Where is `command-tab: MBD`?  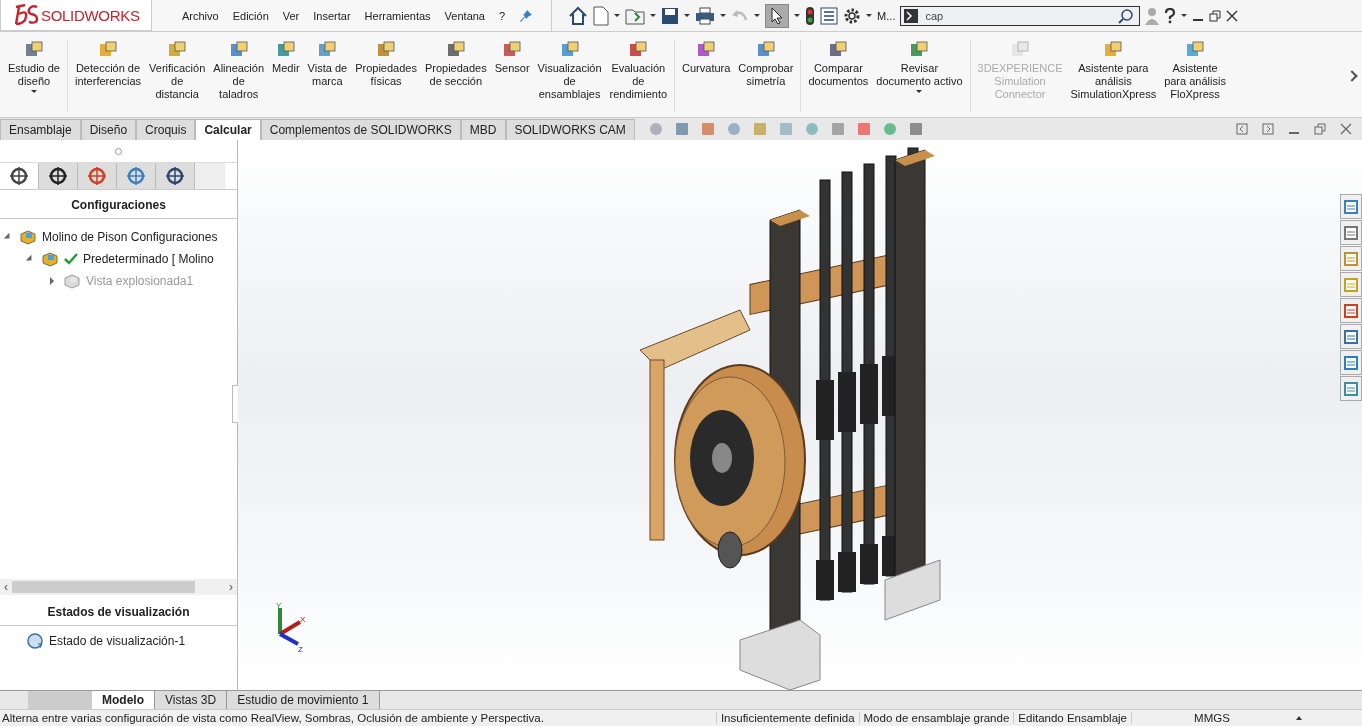
command-tab: MBD is located at coordinates (483, 129).